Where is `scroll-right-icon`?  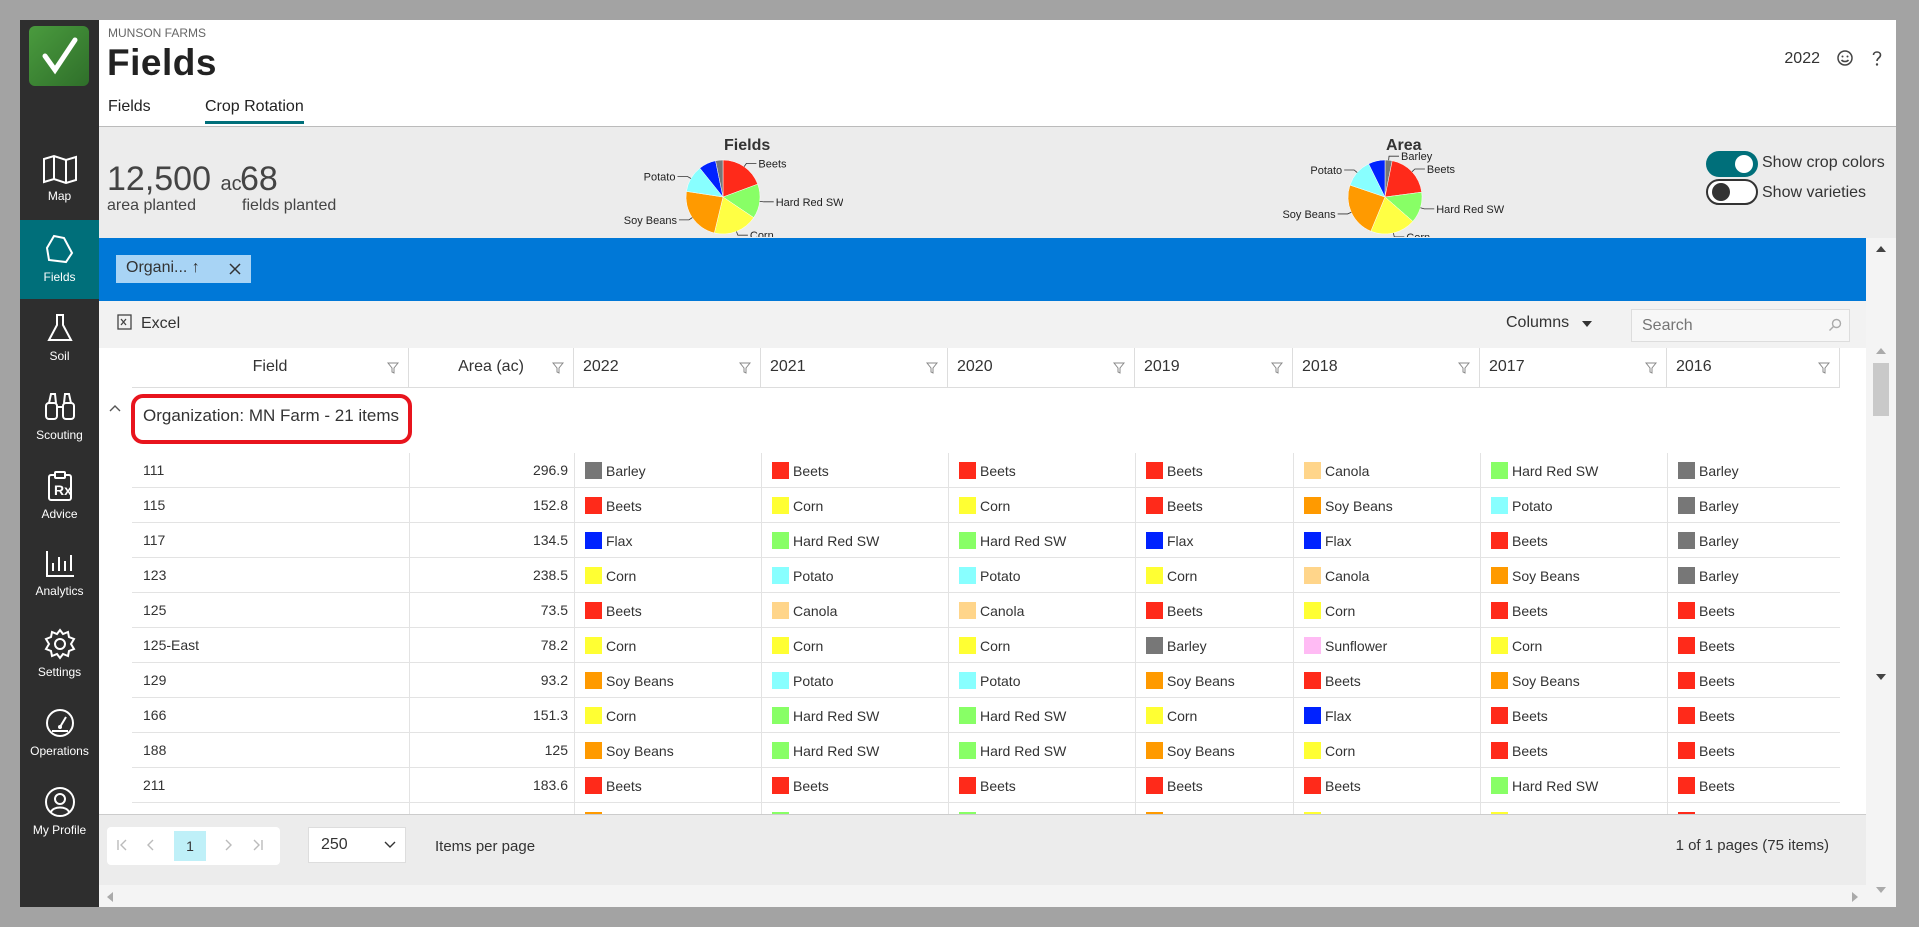 scroll-right-icon is located at coordinates (1855, 897).